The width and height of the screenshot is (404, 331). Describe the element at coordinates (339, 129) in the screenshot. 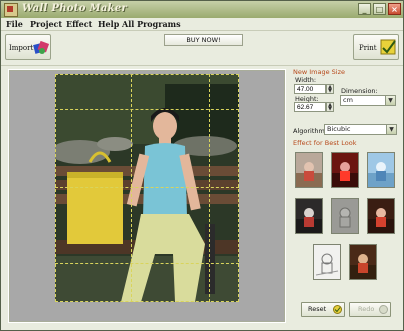

I see `algorithm-value: Bicubic` at that location.